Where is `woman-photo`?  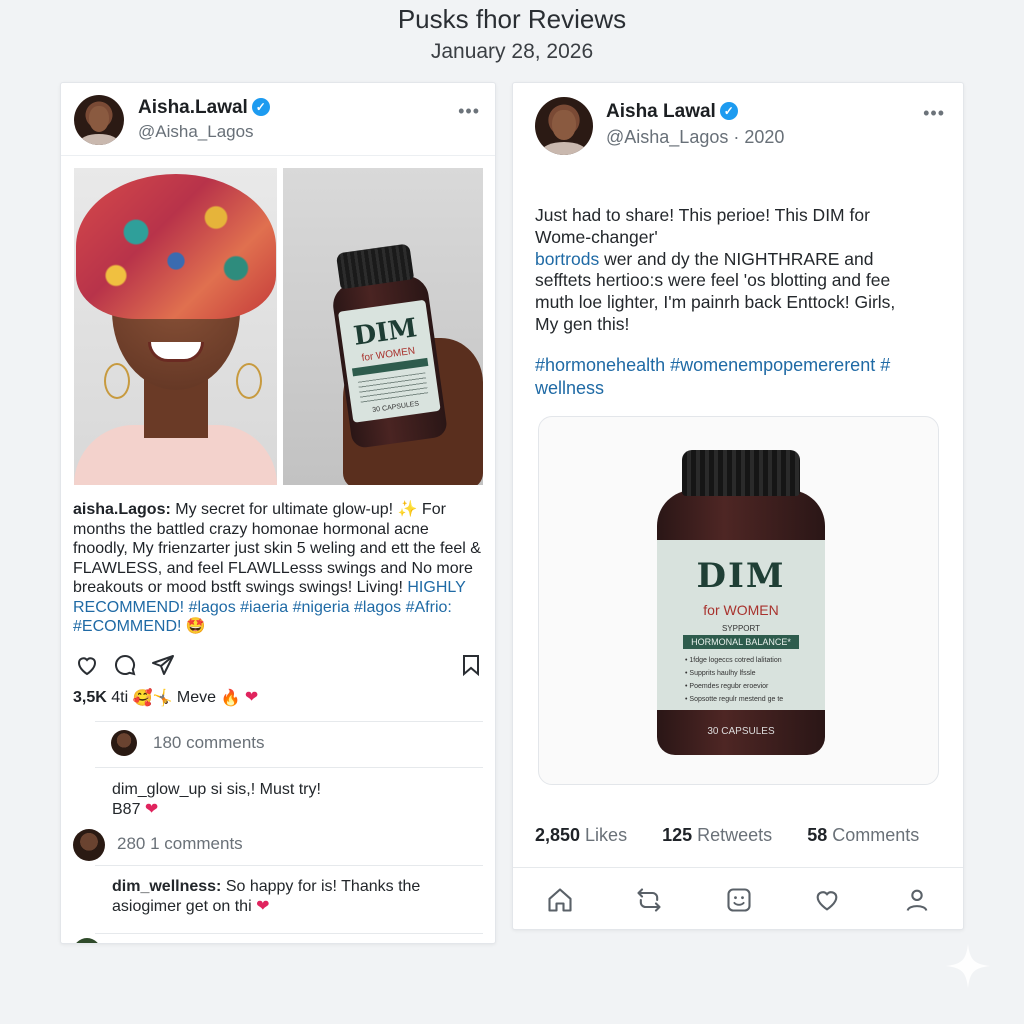
woman-photo is located at coordinates (175, 326).